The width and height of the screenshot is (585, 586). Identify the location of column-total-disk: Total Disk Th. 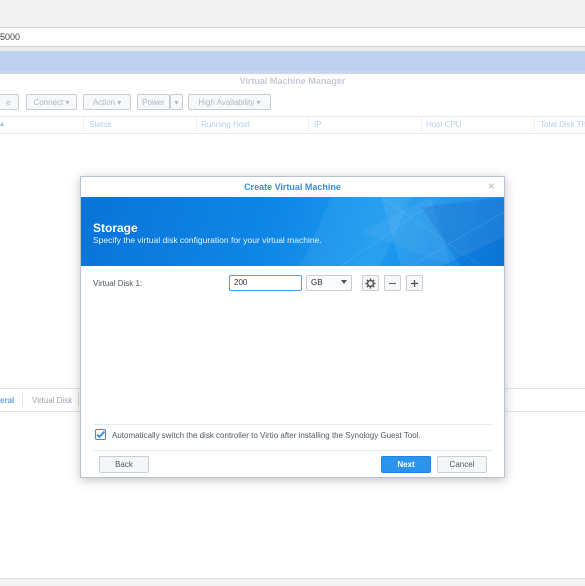
(562, 124).